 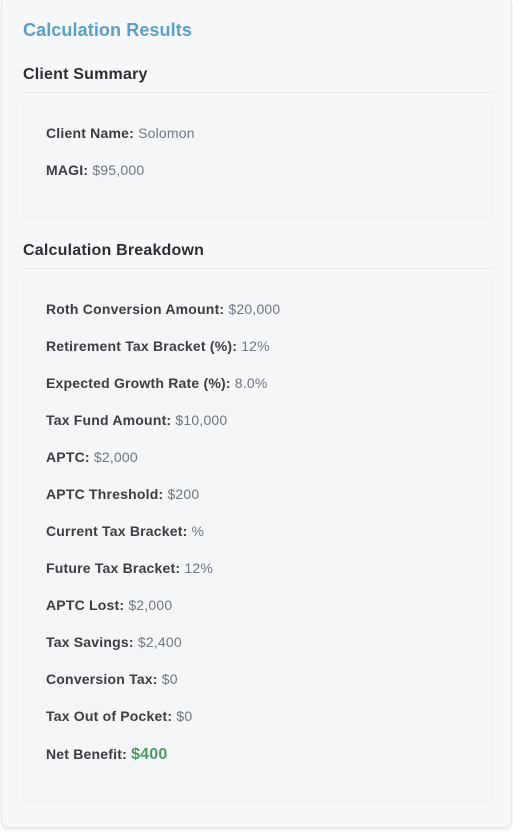 I want to click on aptc-threshold-row: APTC Threshold: $200, so click(x=122, y=494).